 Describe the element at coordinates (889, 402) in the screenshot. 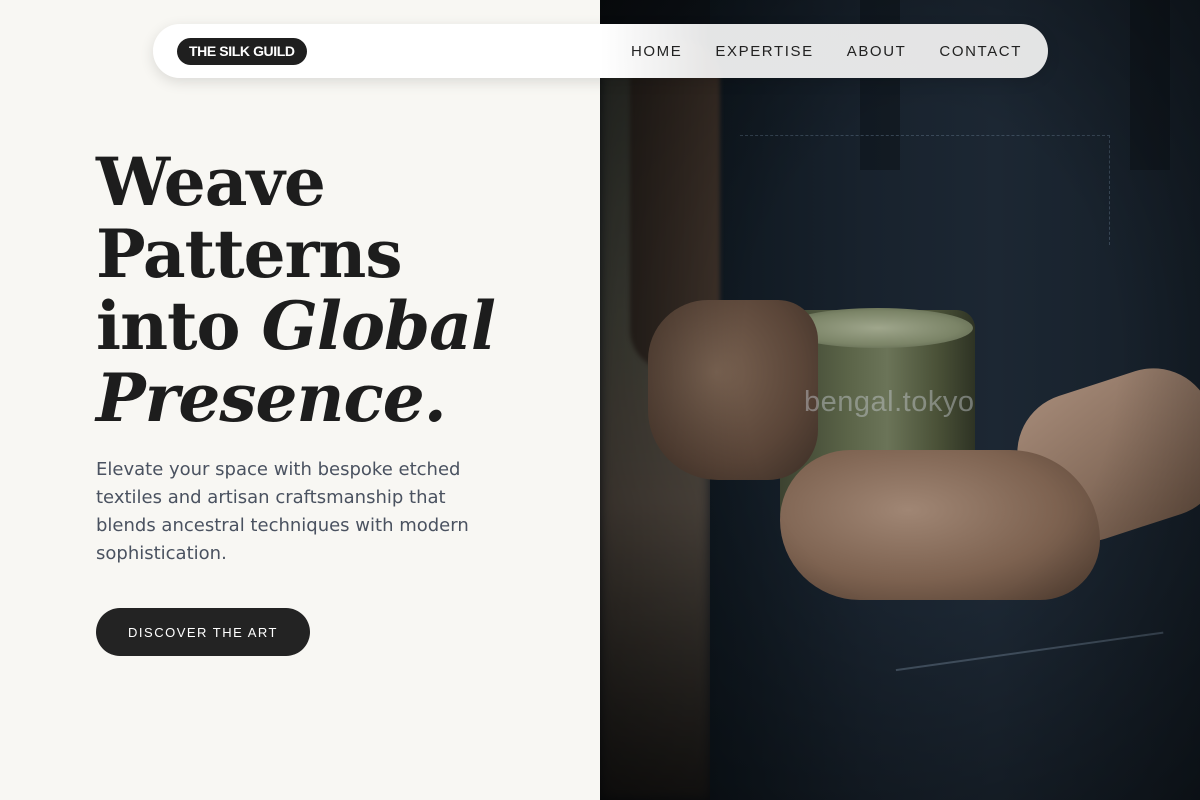

I see `image-watermark: bengal.tokyo` at that location.